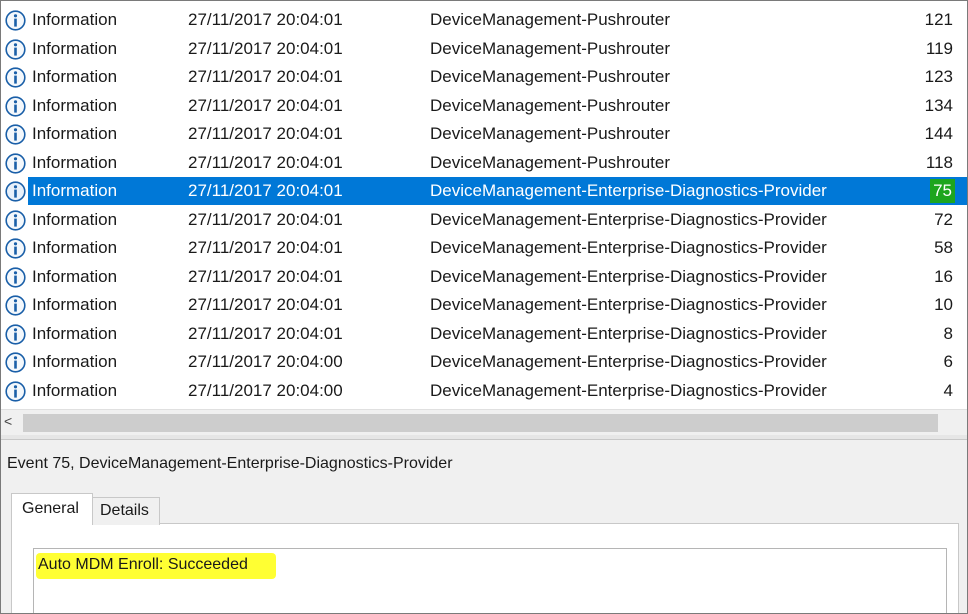 The image size is (968, 614). Describe the element at coordinates (480, 423) in the screenshot. I see `scrollbar-thumb` at that location.